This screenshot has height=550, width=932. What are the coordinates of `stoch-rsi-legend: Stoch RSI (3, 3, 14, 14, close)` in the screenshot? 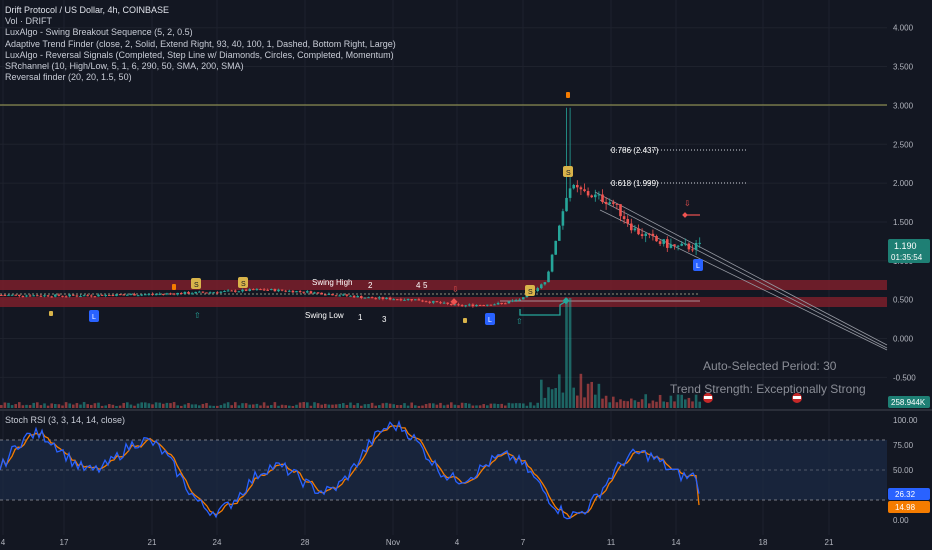 It's located at (65, 420).